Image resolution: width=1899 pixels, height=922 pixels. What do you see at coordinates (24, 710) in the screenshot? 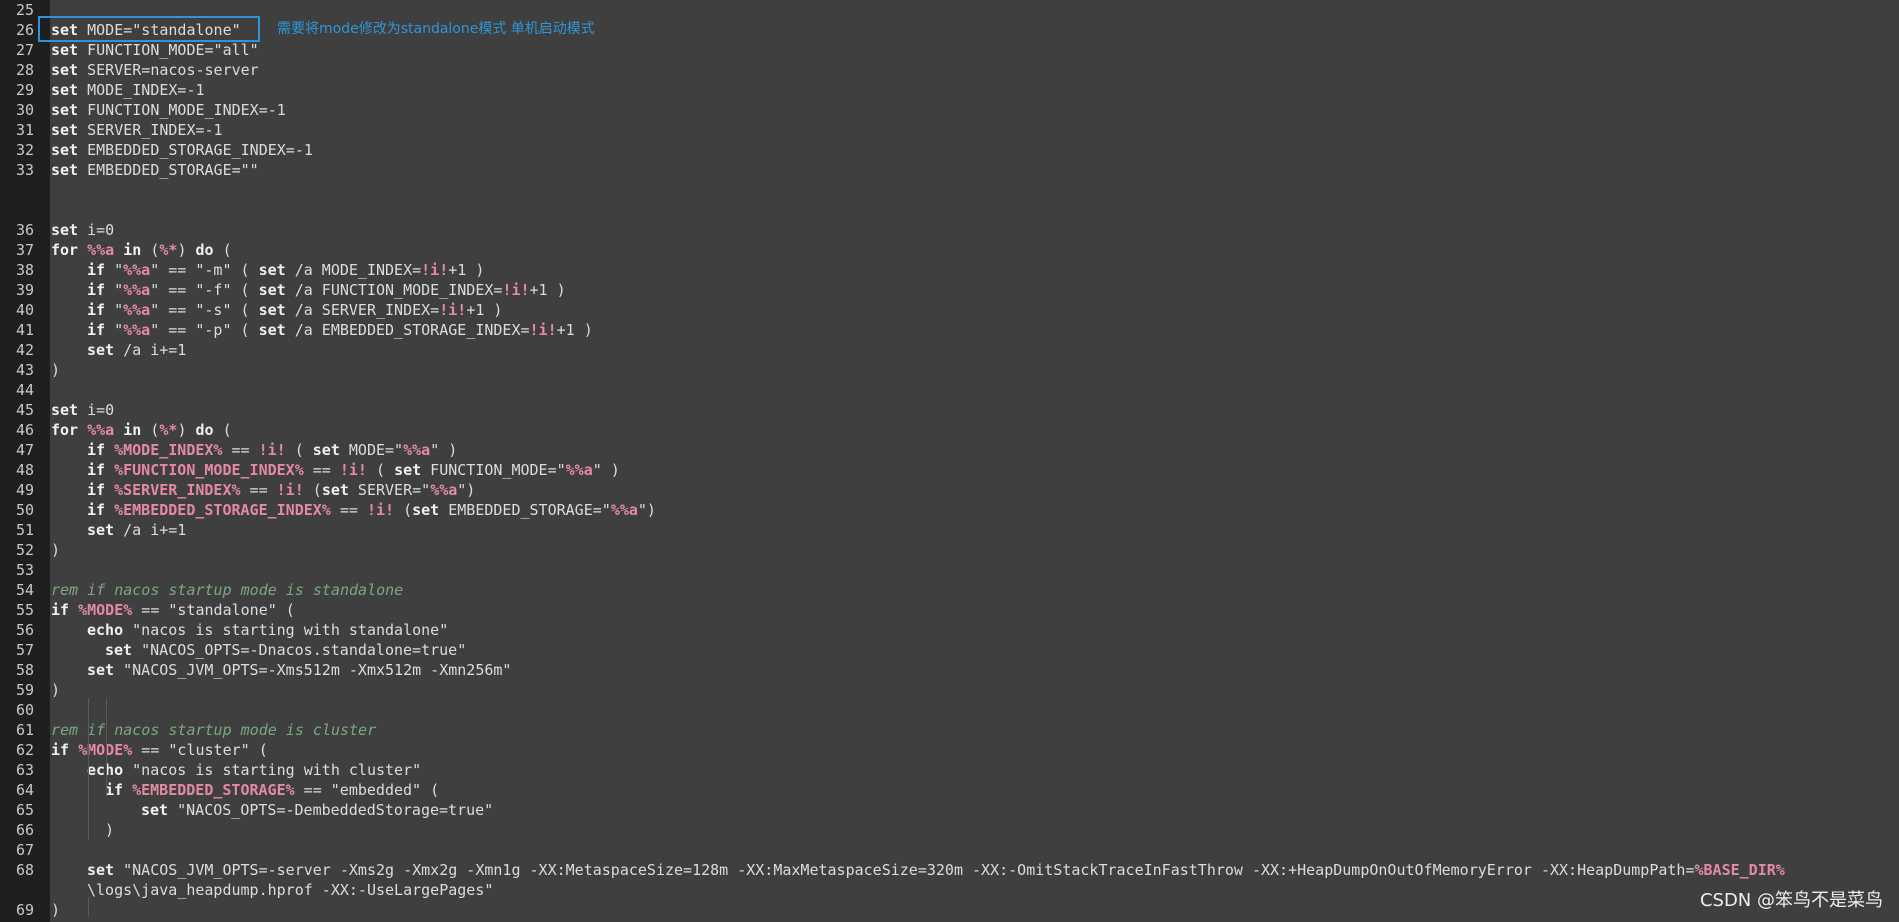
I see `line-number: 60` at bounding box center [24, 710].